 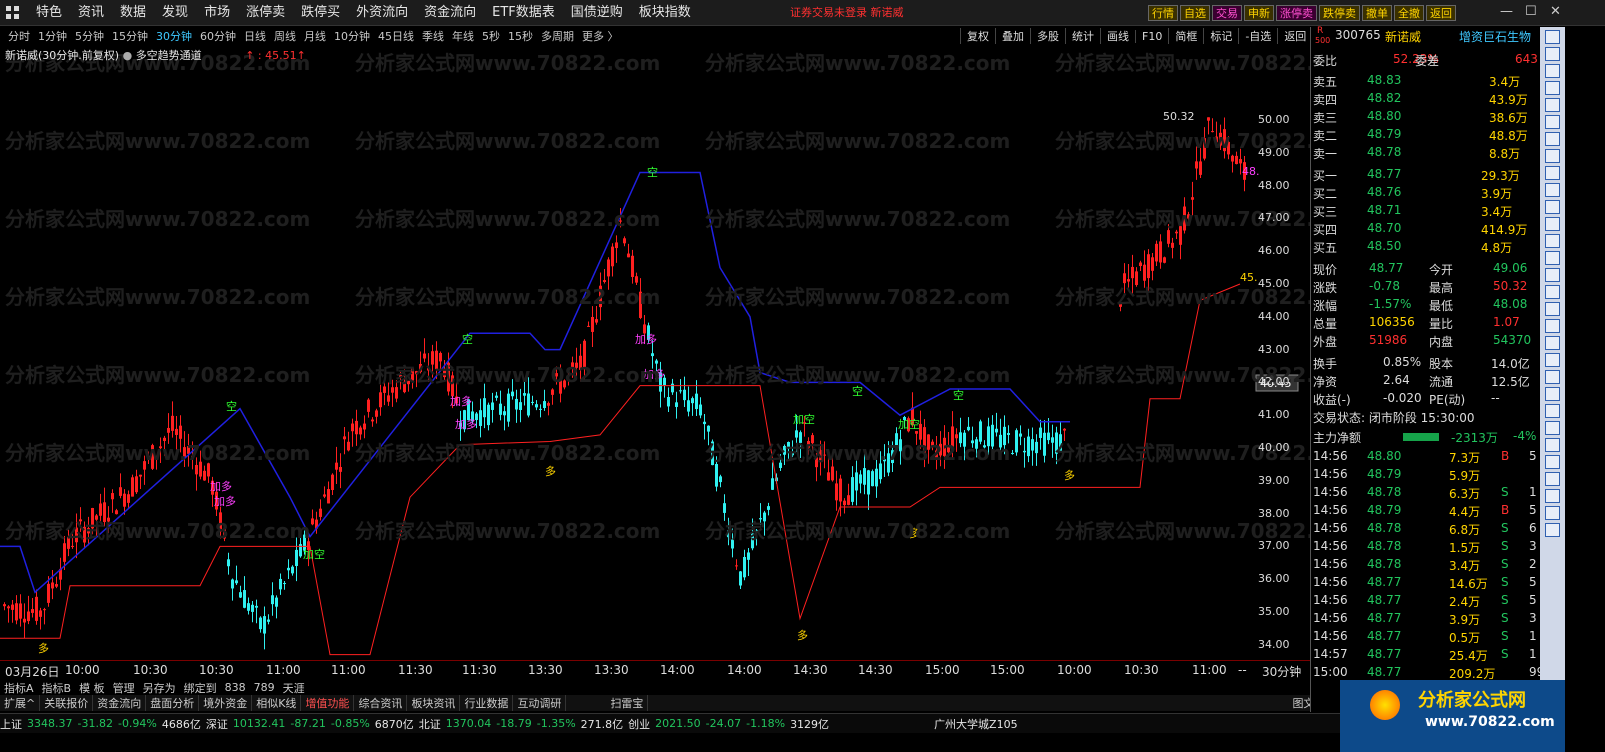 I want to click on indicator-name: 多空趋势通道, so click(x=169, y=55).